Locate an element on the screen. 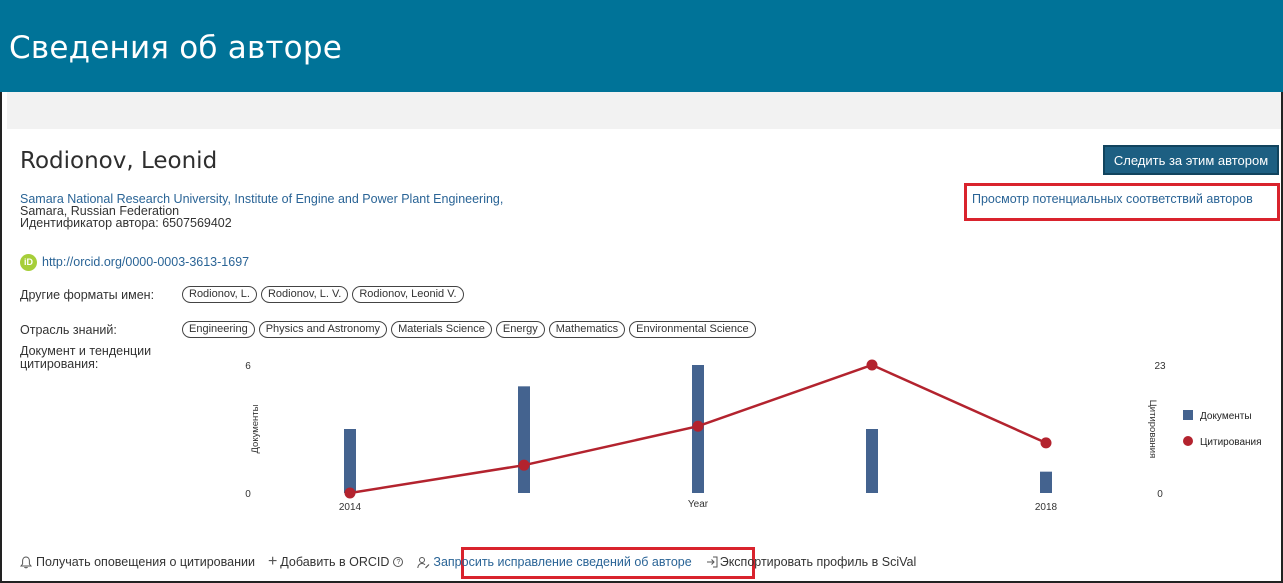  subject-area-chip: Materials Science is located at coordinates (441, 329).